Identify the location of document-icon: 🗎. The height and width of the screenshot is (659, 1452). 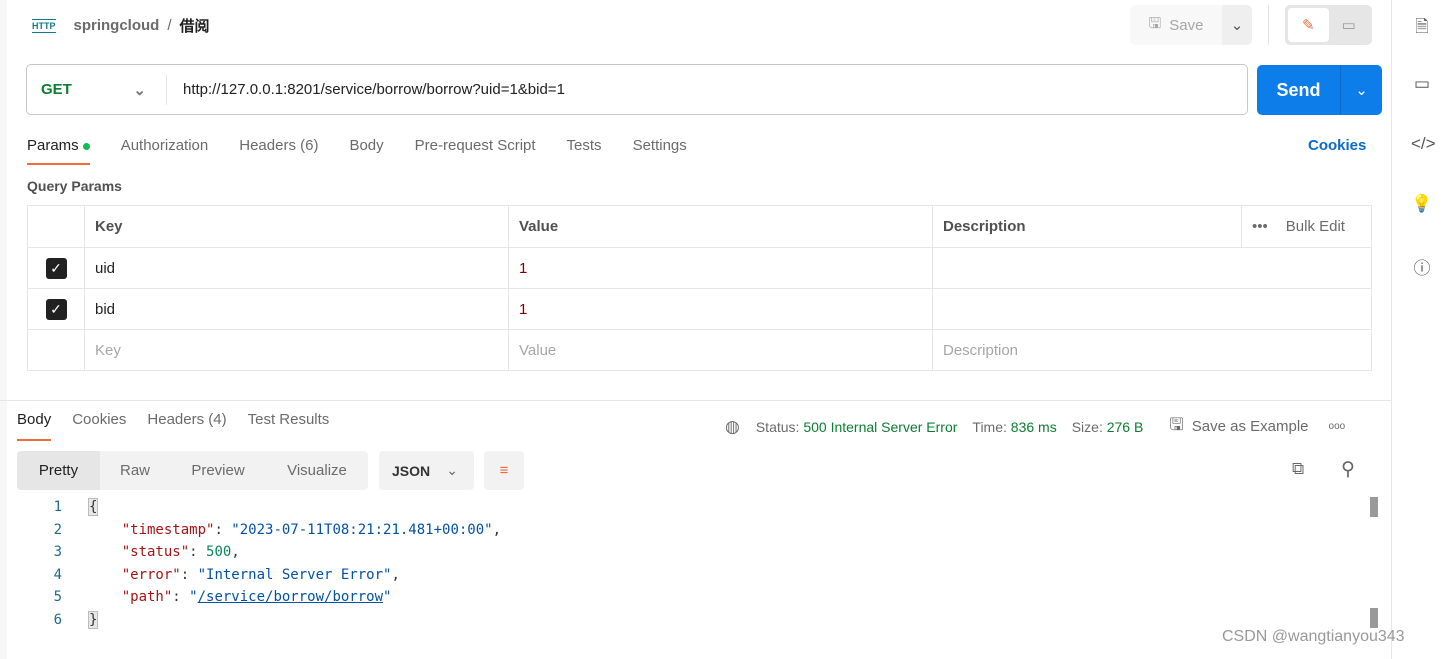
(1422, 25).